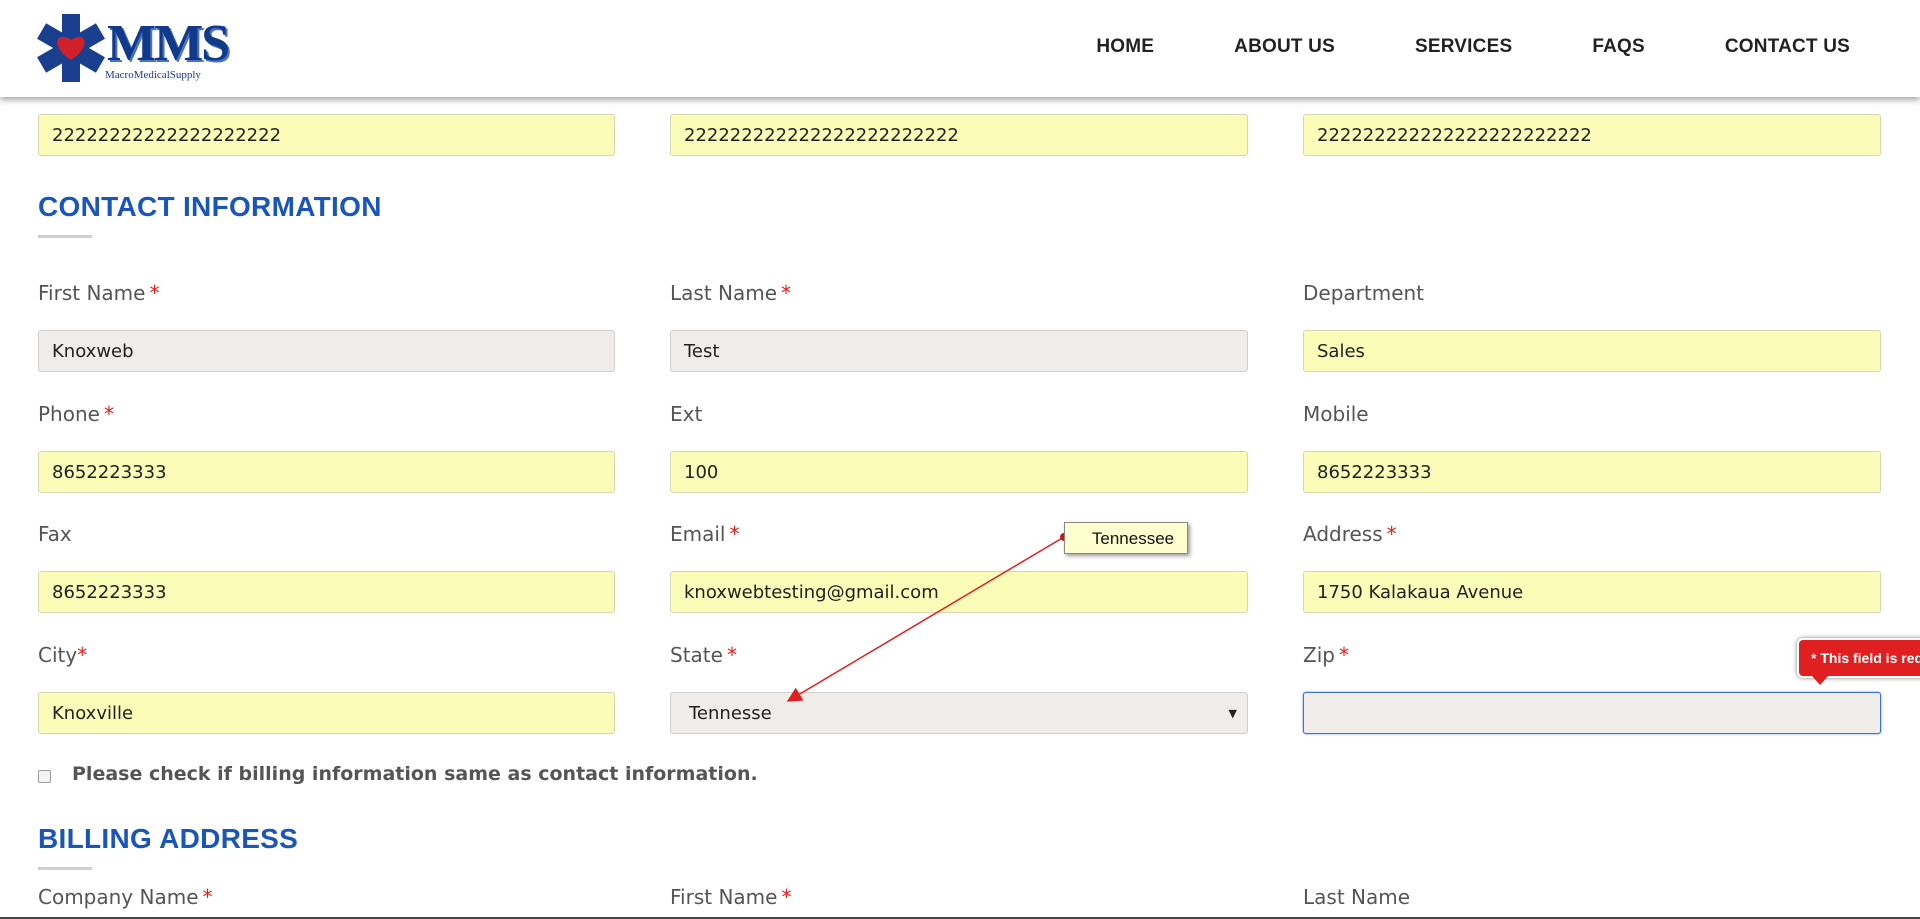 The image size is (1920, 919). Describe the element at coordinates (55, 534) in the screenshot. I see `fax-label: Fax` at that location.